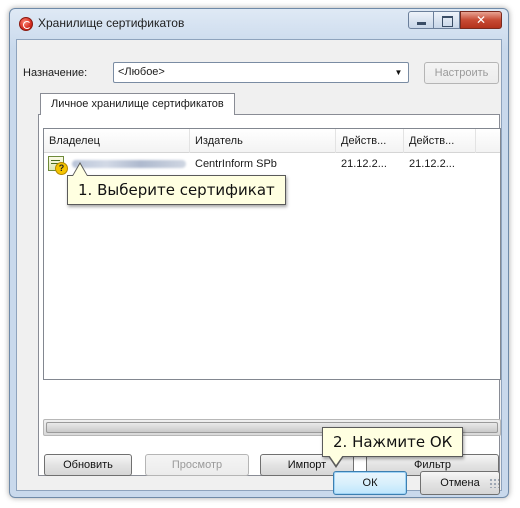 The image size is (520, 508). I want to click on callout-select-certificate: 1. Выберите сертификат, so click(176, 190).